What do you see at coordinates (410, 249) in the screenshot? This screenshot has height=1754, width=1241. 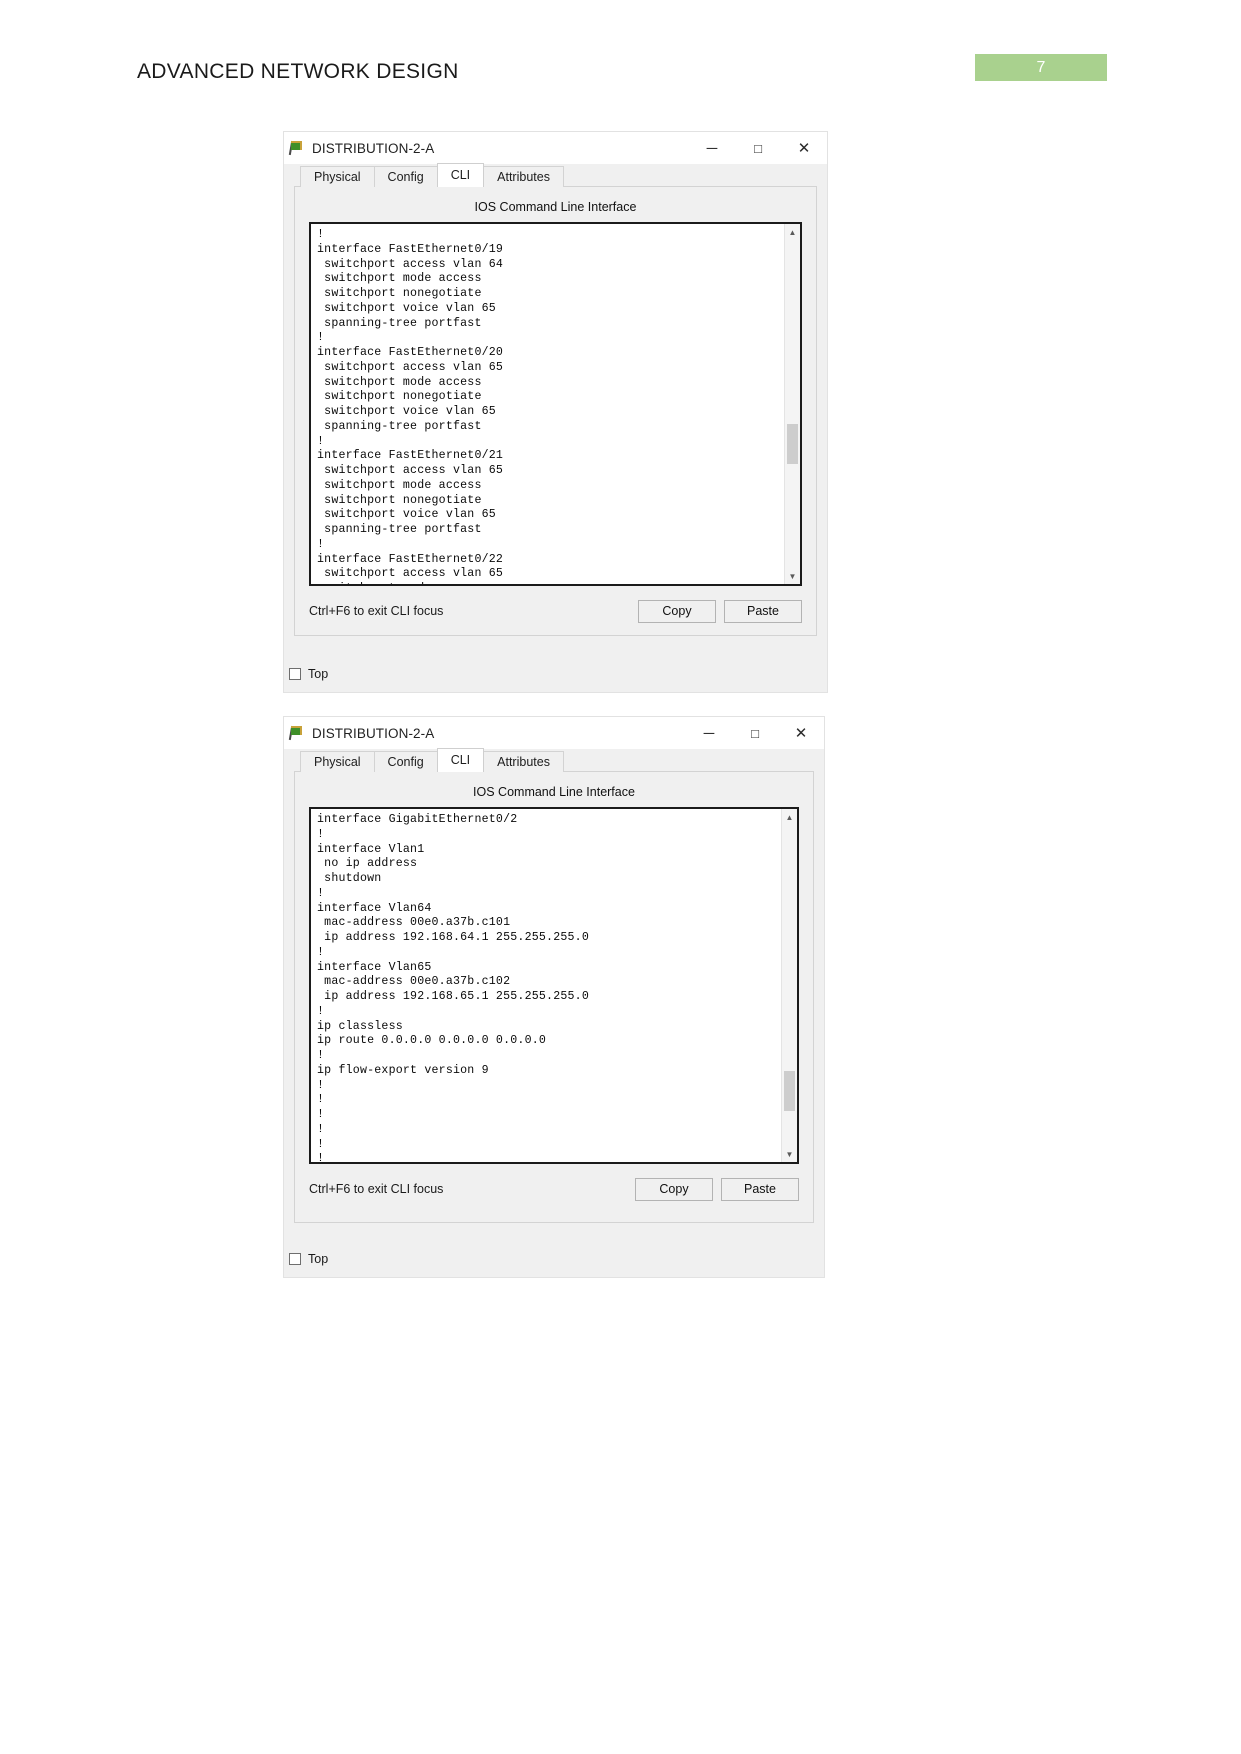 I see `cli-line: interface FastEthernet0/19` at bounding box center [410, 249].